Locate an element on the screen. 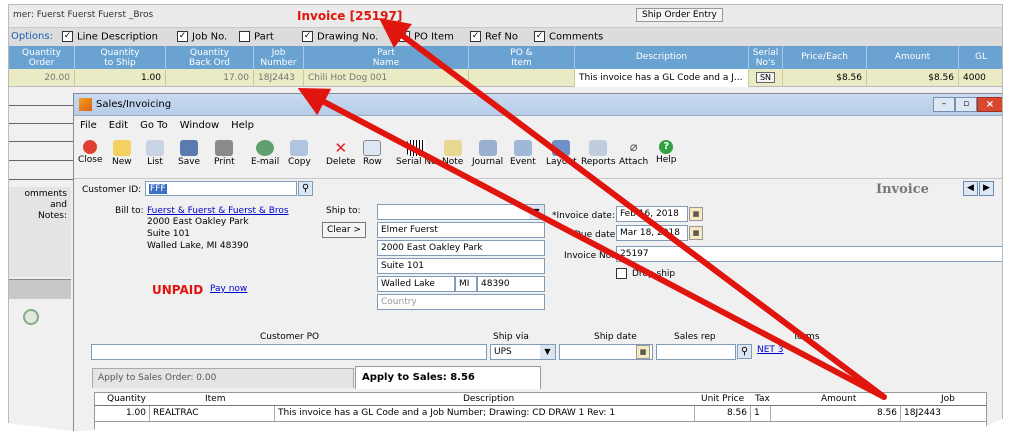 The width and height of the screenshot is (1011, 446). menu-window: Window is located at coordinates (199, 125).